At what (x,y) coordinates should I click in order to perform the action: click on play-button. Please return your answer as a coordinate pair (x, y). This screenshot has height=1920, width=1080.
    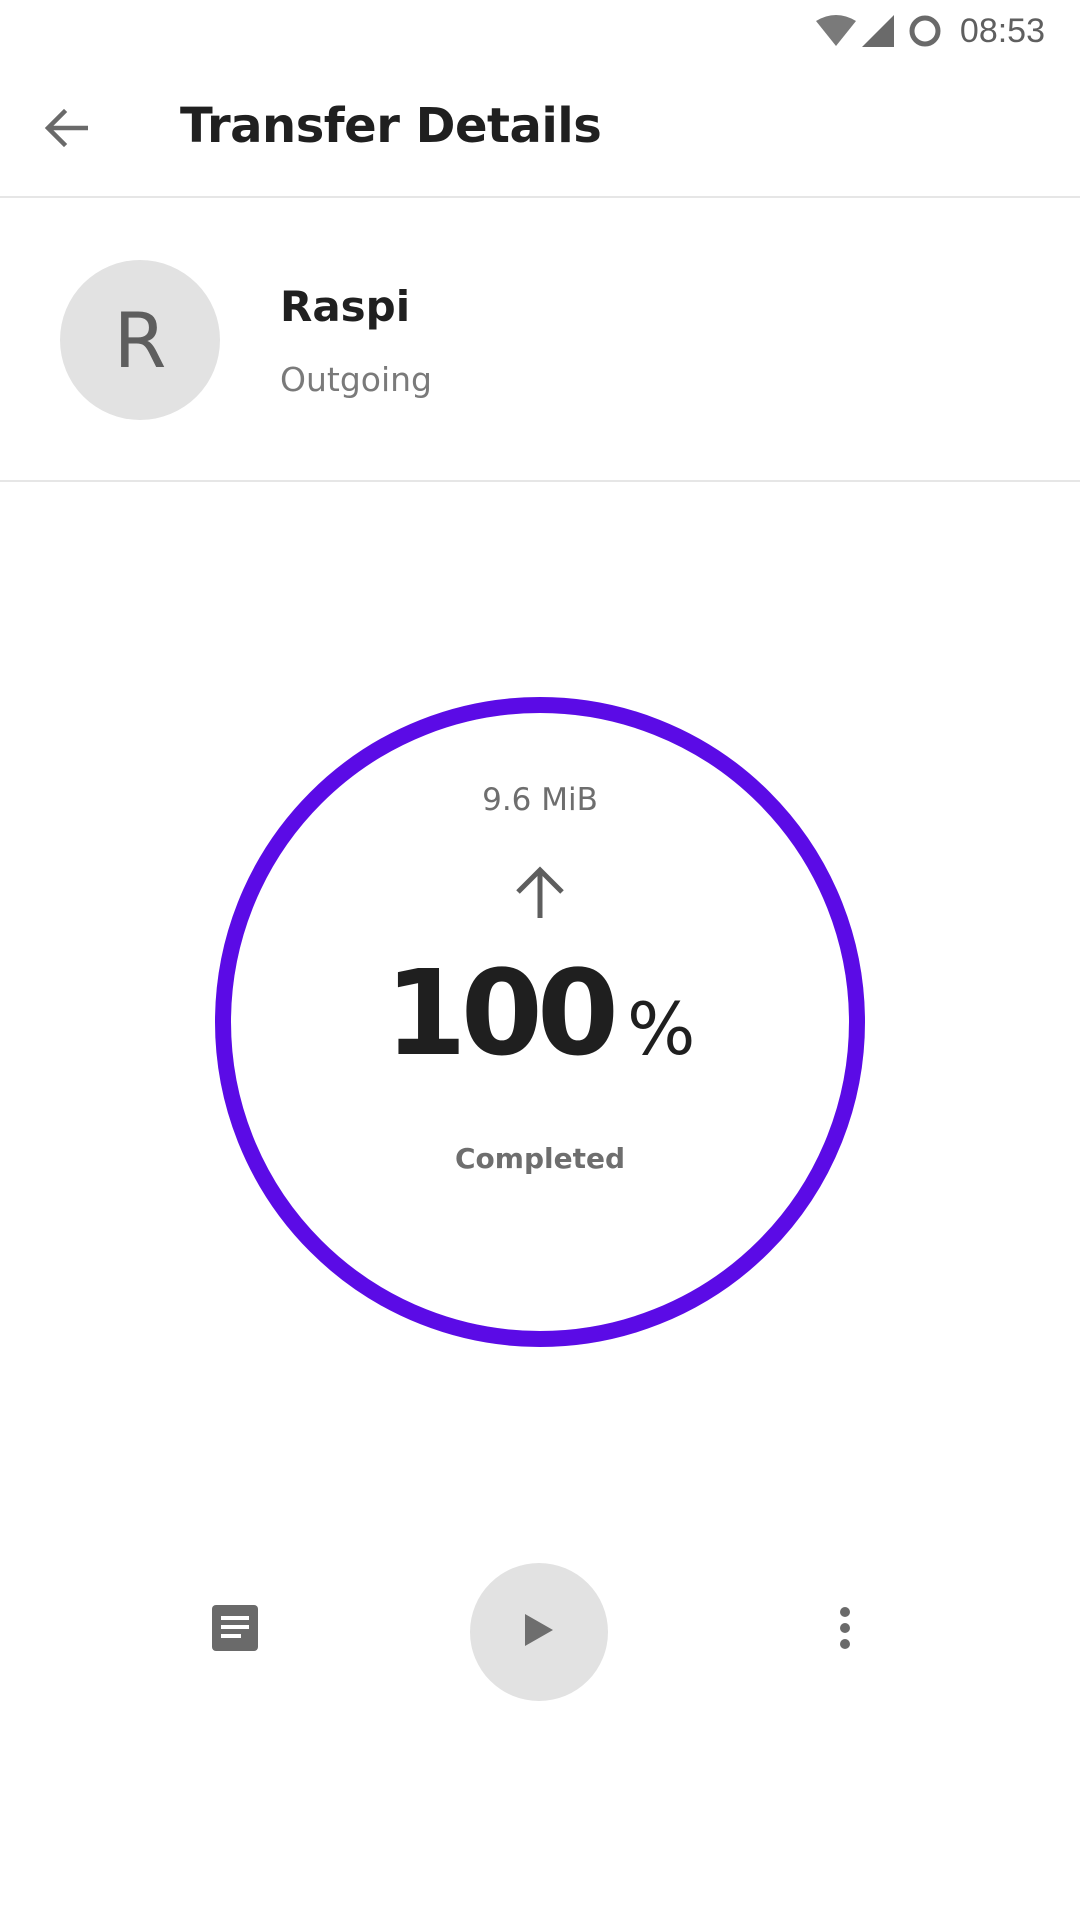
    Looking at the image, I should click on (539, 1632).